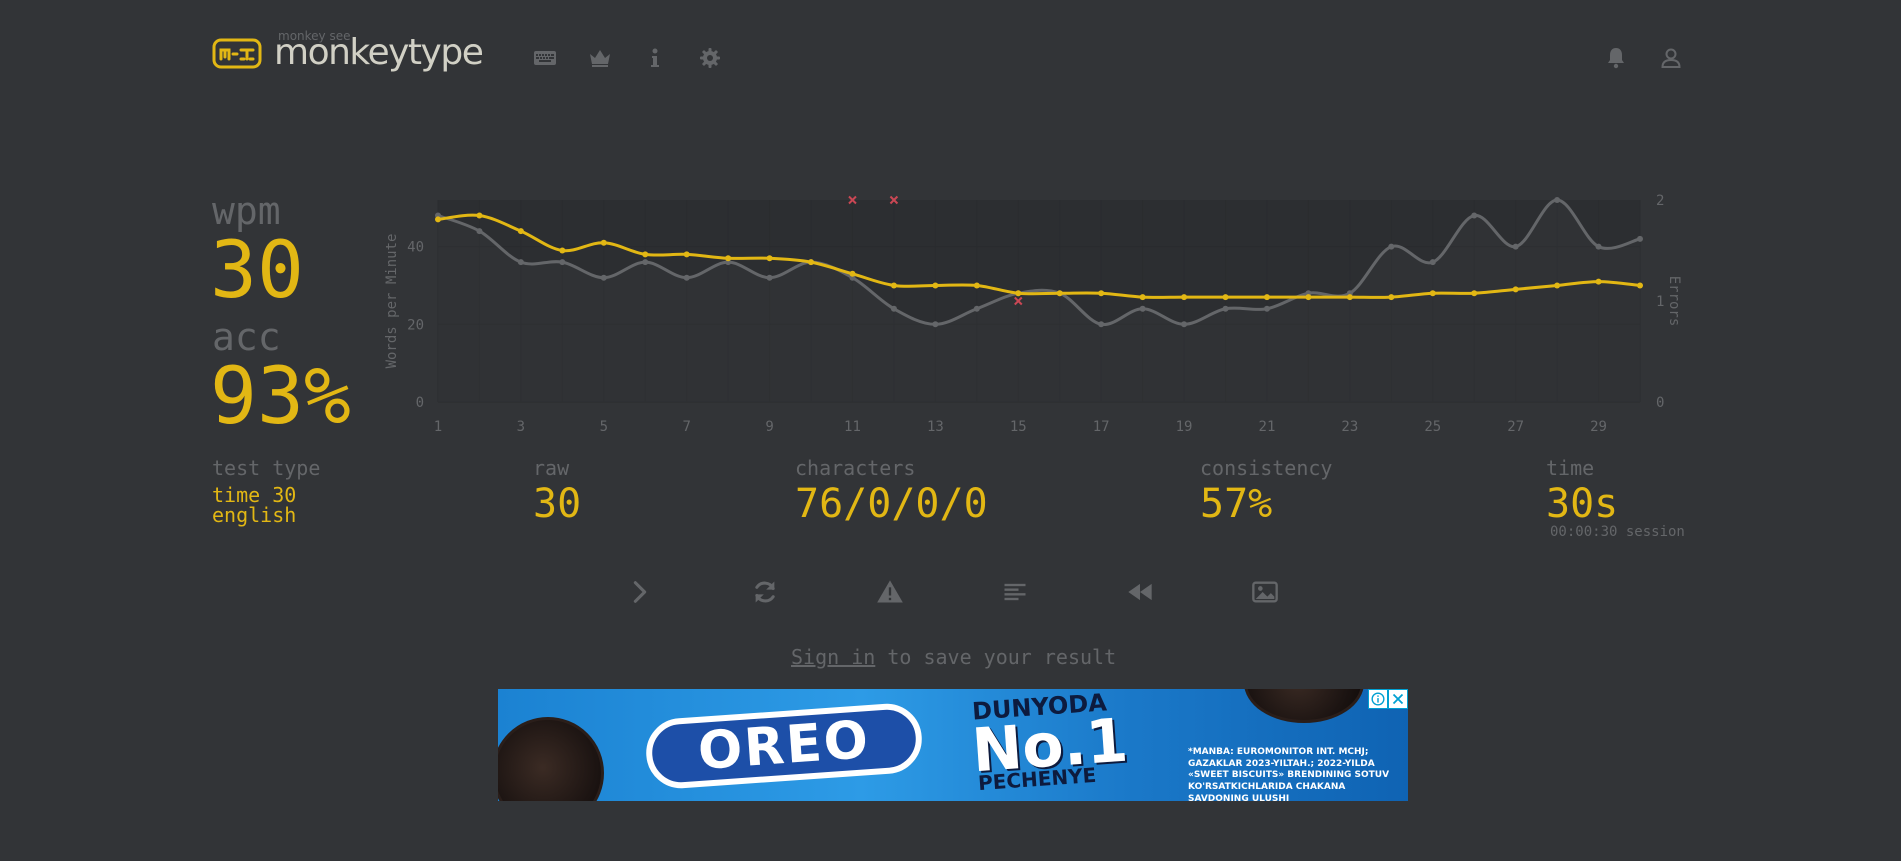 The image size is (1901, 861). Describe the element at coordinates (438, 427) in the screenshot. I see `chart-x-tick: 1` at that location.